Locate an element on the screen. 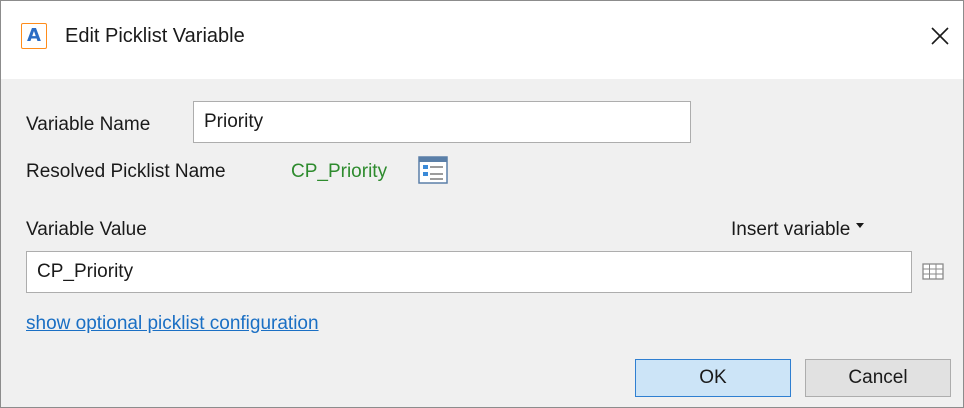 Image resolution: width=964 pixels, height=408 pixels. cancel-button: Cancel is located at coordinates (878, 378).